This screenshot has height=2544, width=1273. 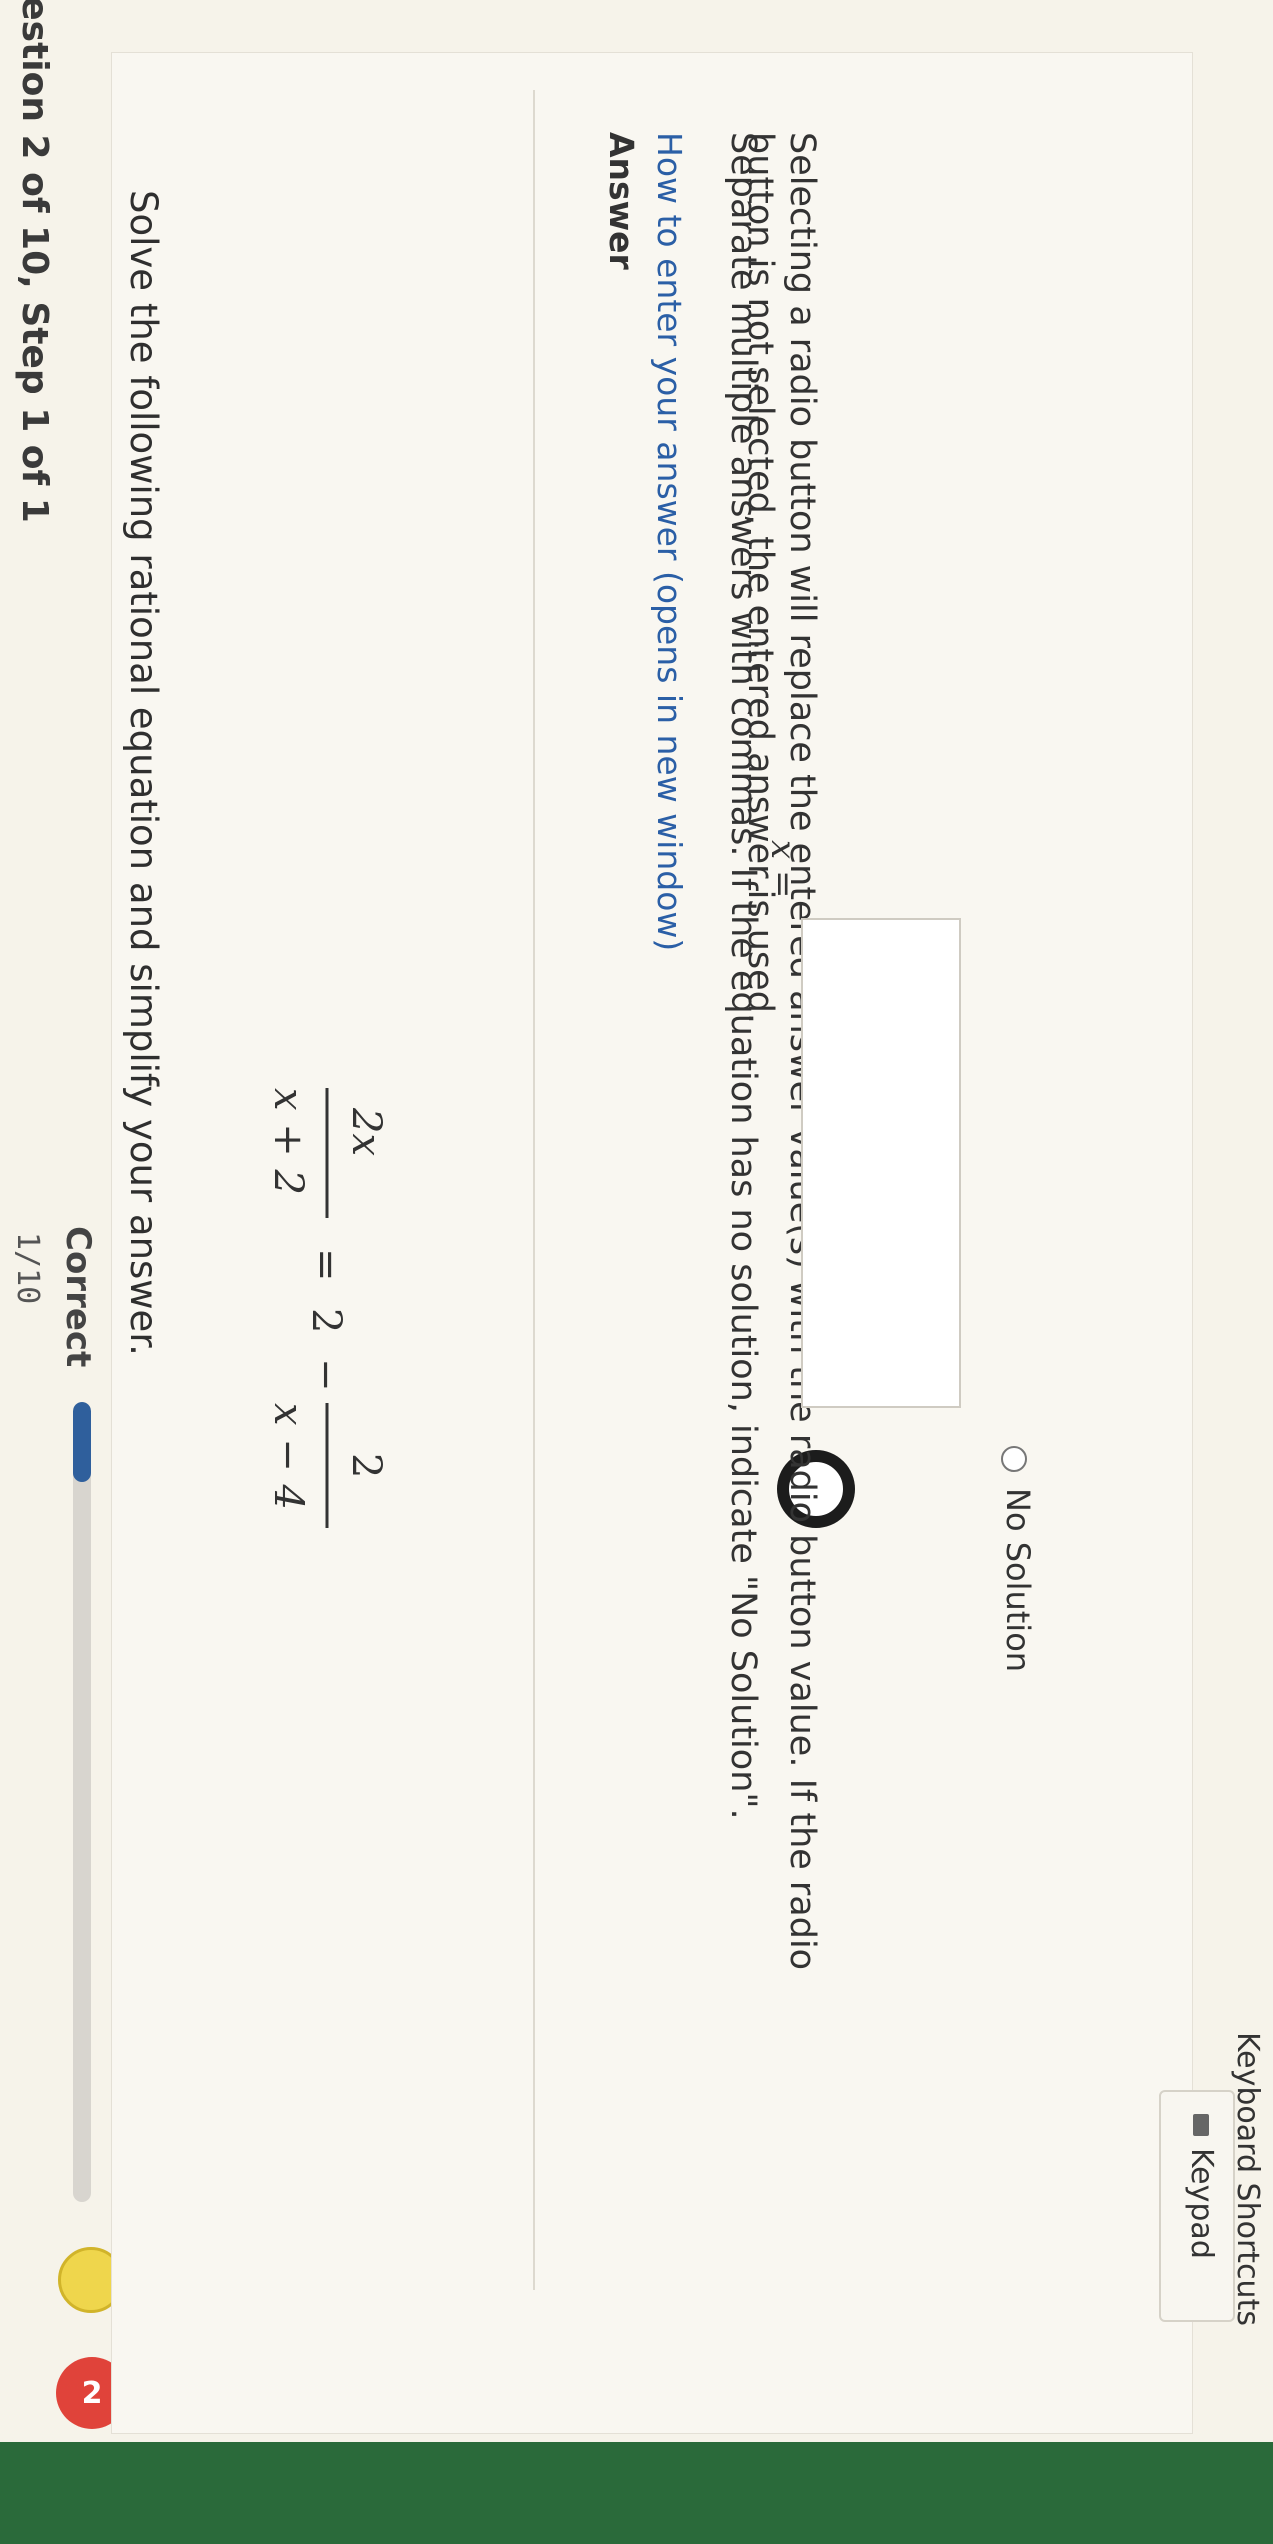 I want to click on no-solution-label: No Solution, so click(x=1018, y=1580).